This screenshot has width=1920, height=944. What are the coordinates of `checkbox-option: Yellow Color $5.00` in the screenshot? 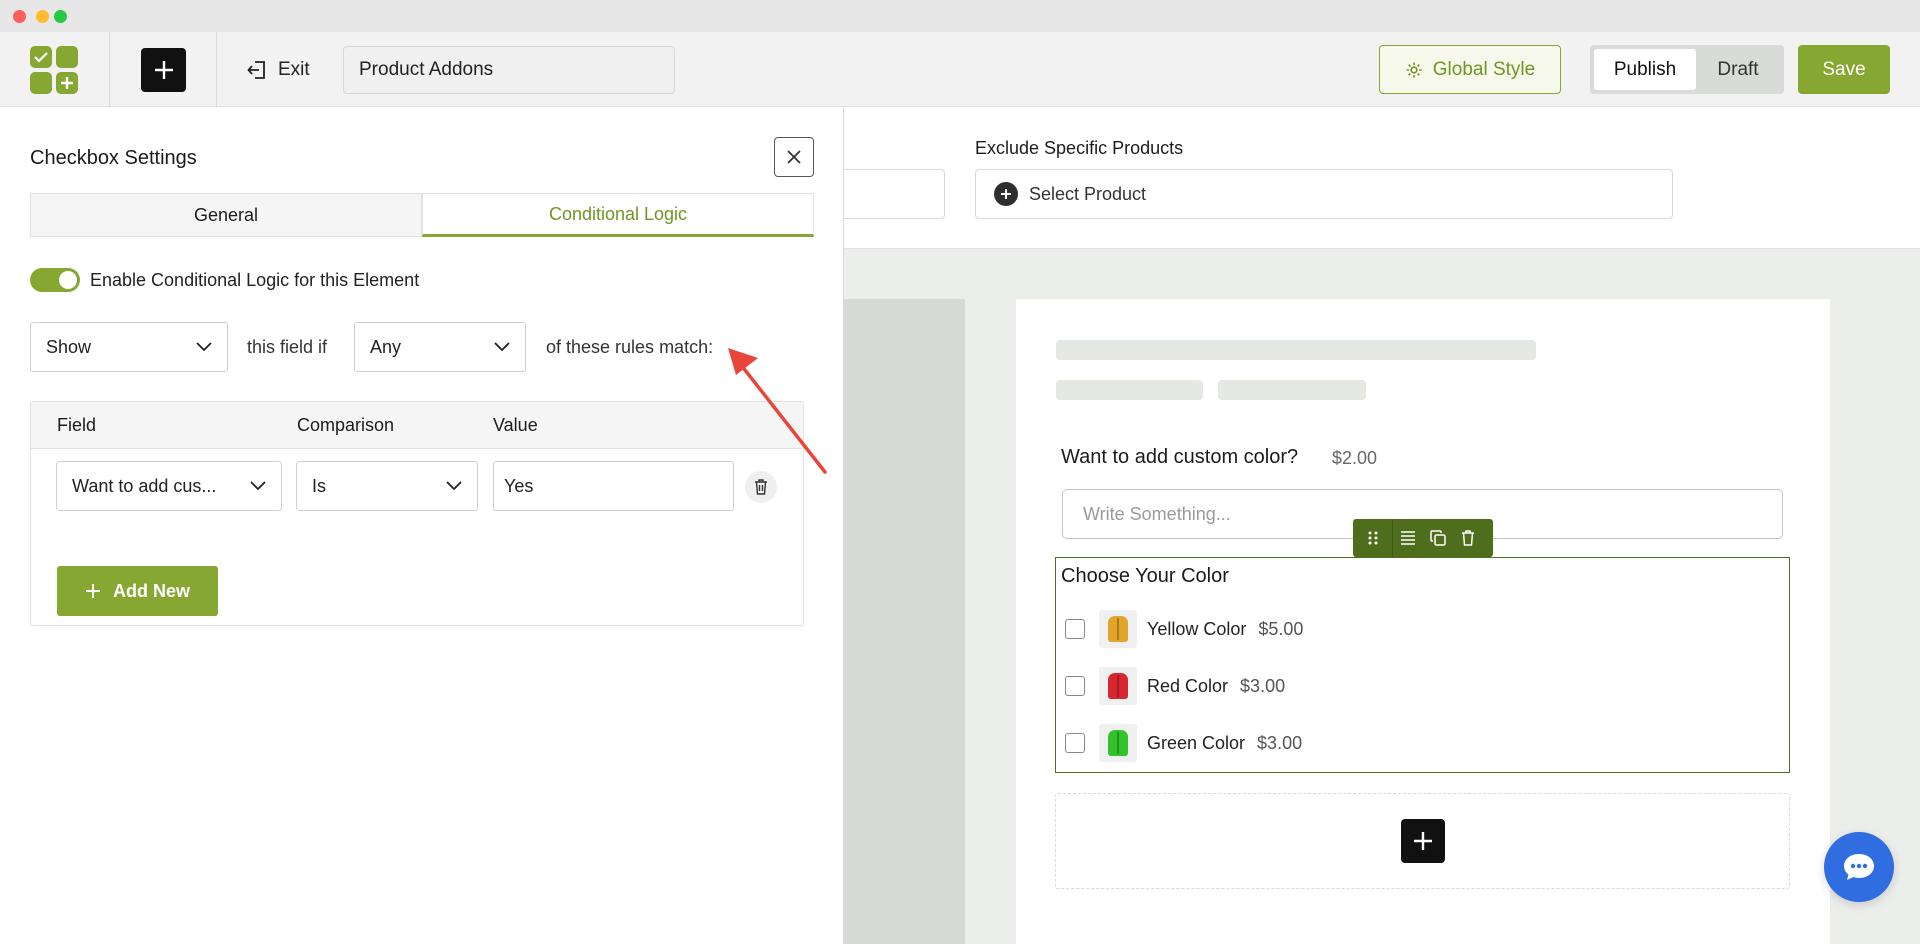 It's located at (1184, 629).